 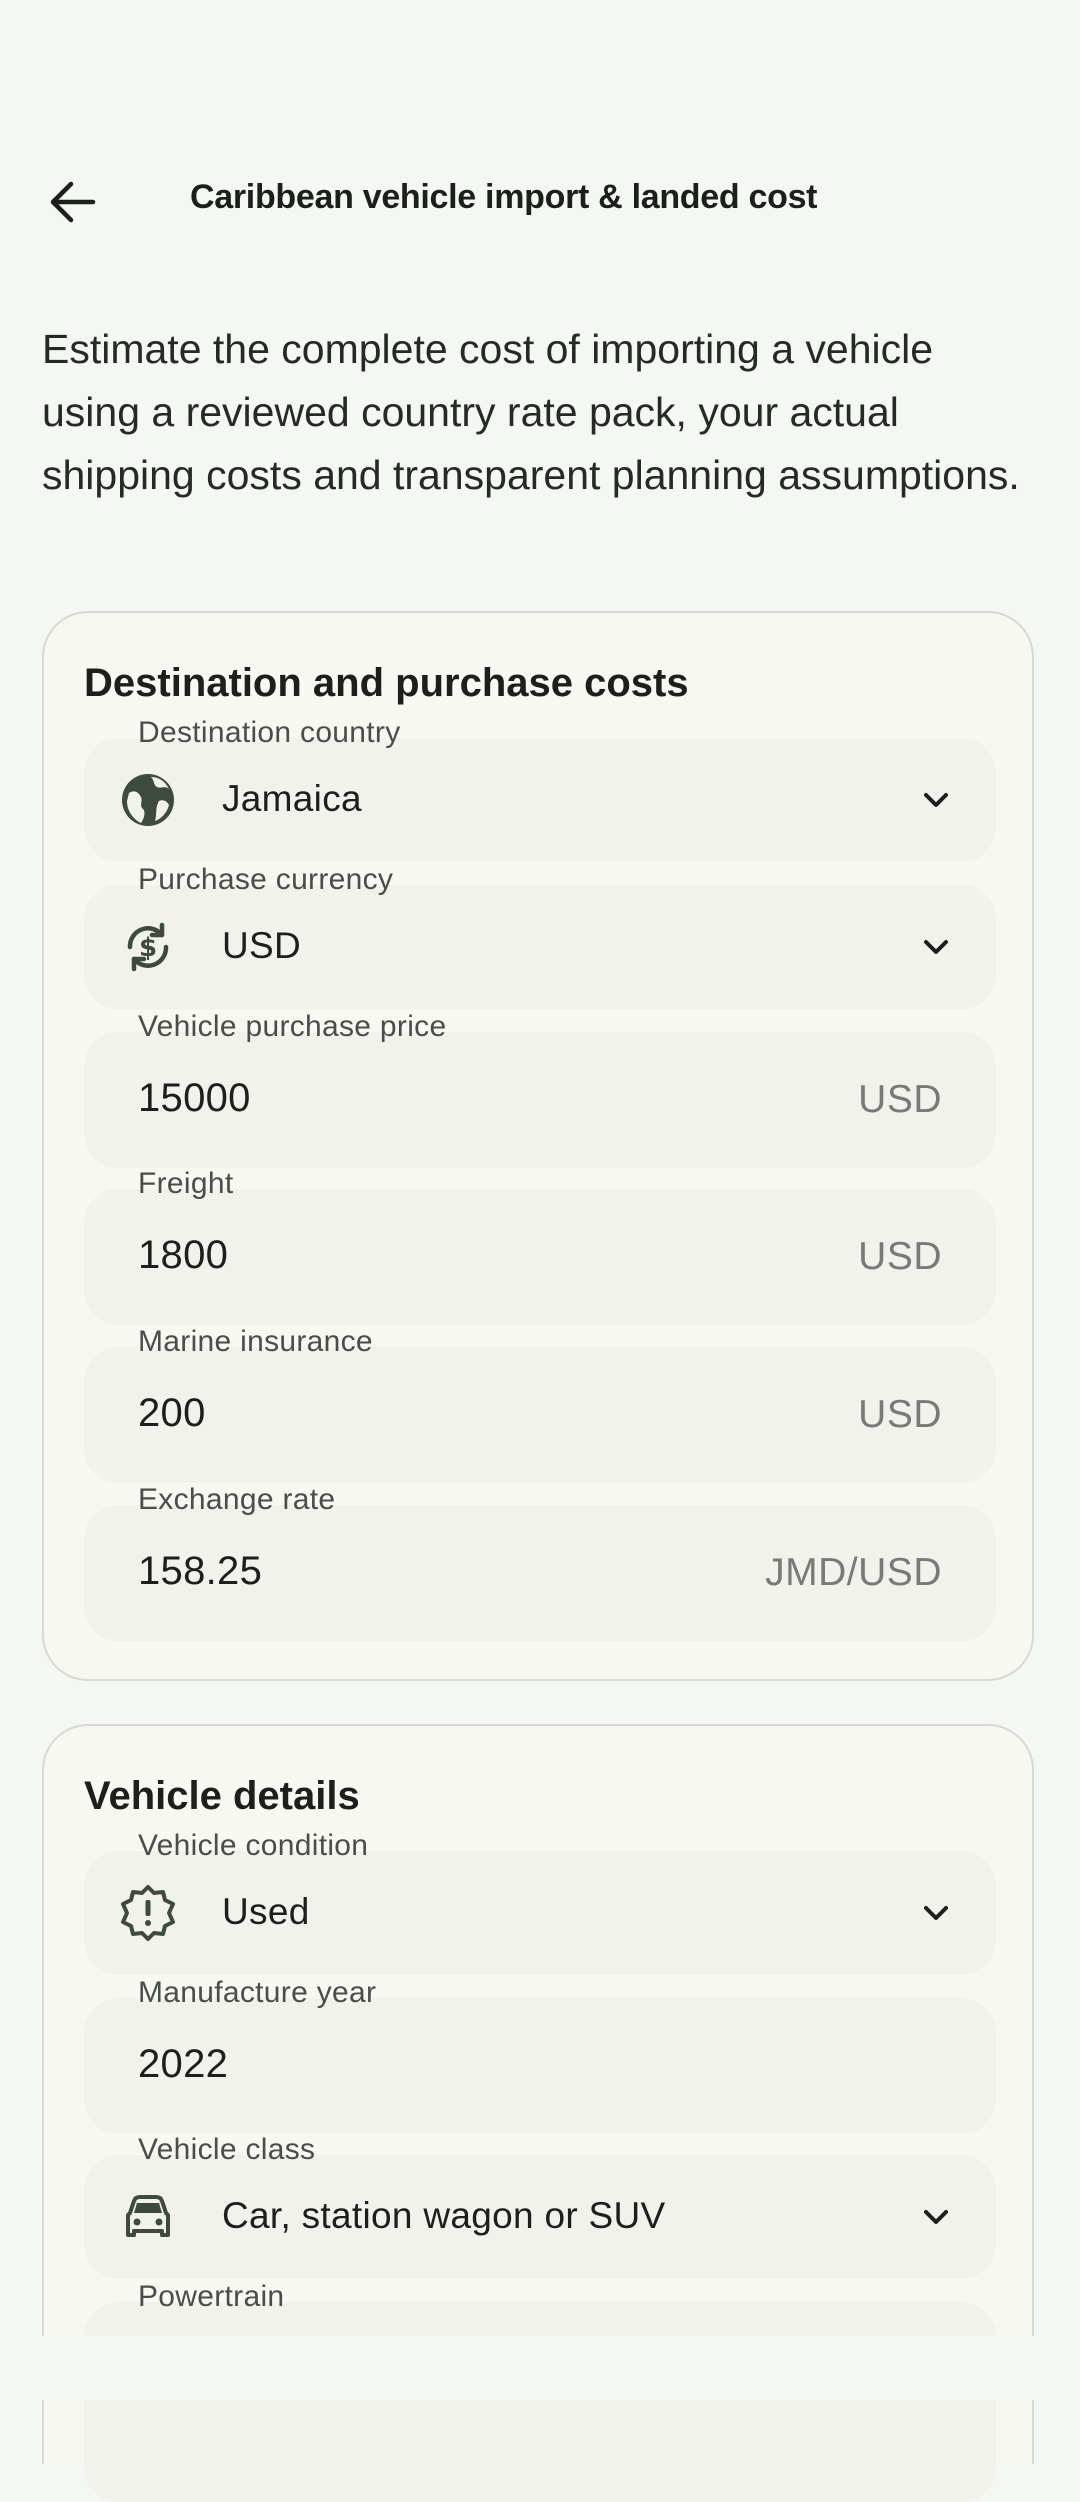 I want to click on vehicle-class-select: Vehicle class Car, station wagon or SUV, so click(x=540, y=2206).